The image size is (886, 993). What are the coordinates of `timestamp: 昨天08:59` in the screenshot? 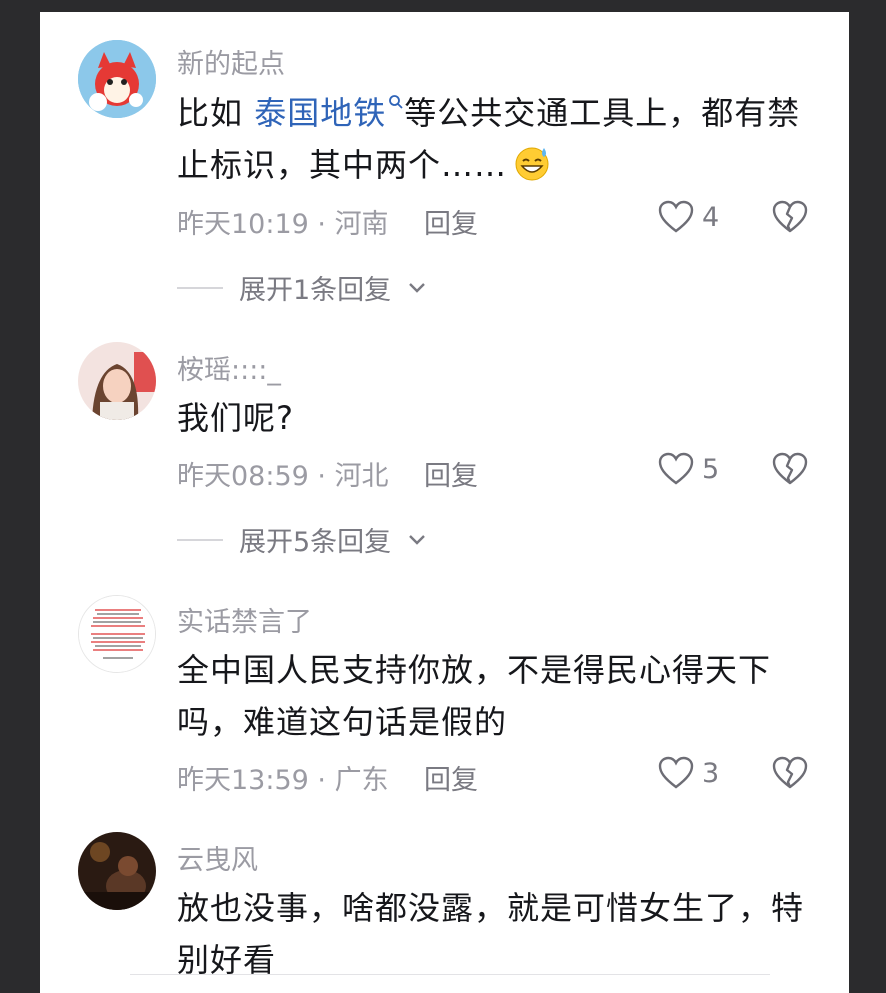 It's located at (243, 476).